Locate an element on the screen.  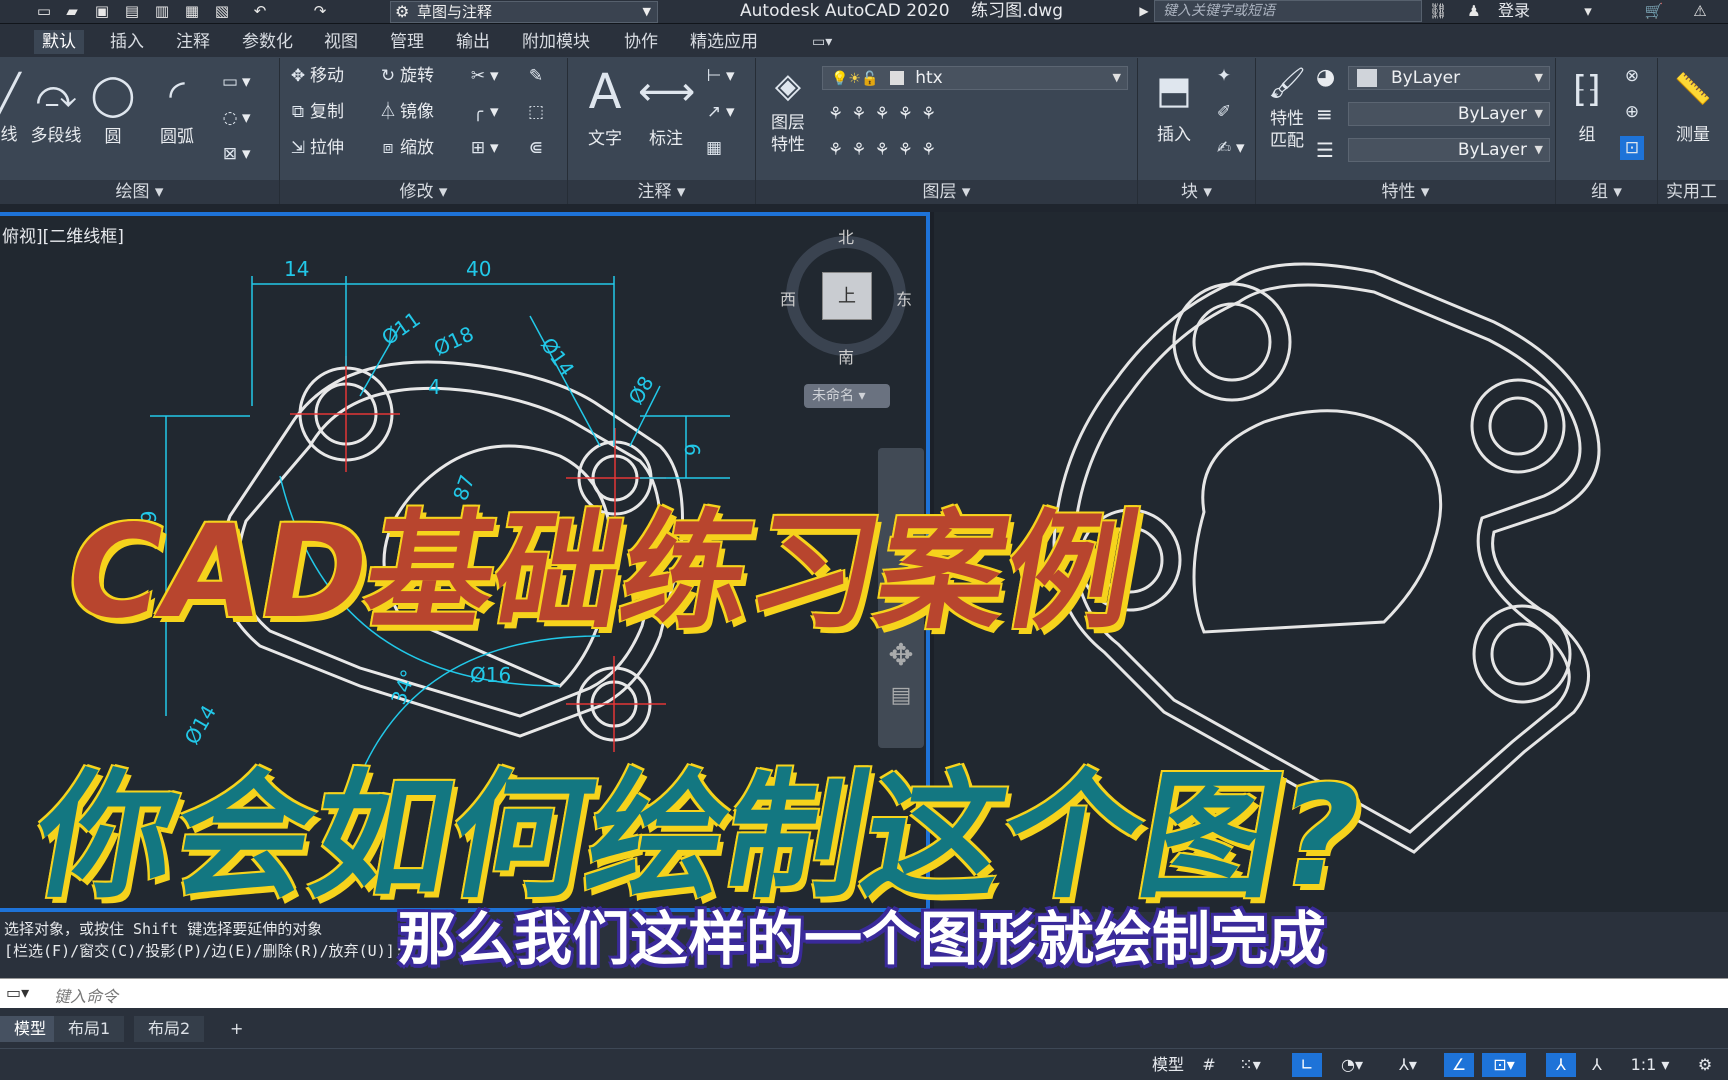
model-space-button: 模型 is located at coordinates (1168, 1065).